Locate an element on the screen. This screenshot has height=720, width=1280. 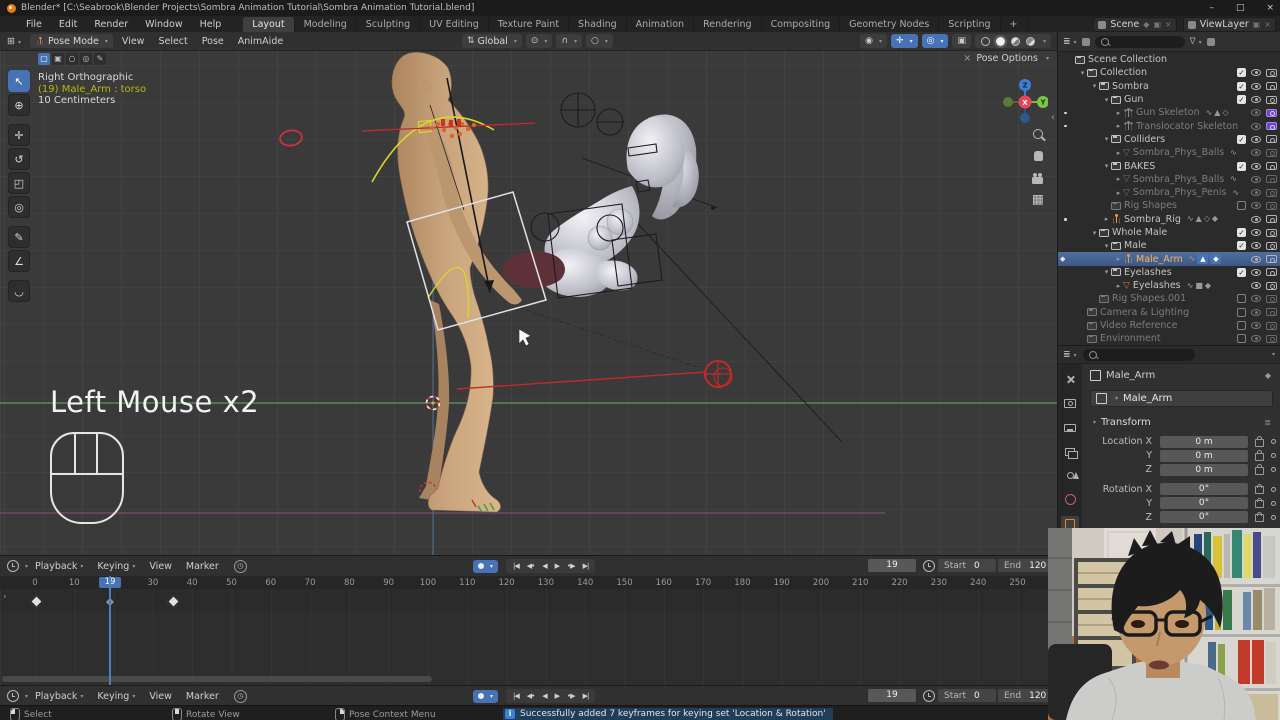
new-collection-icon is located at coordinates (1210, 41).